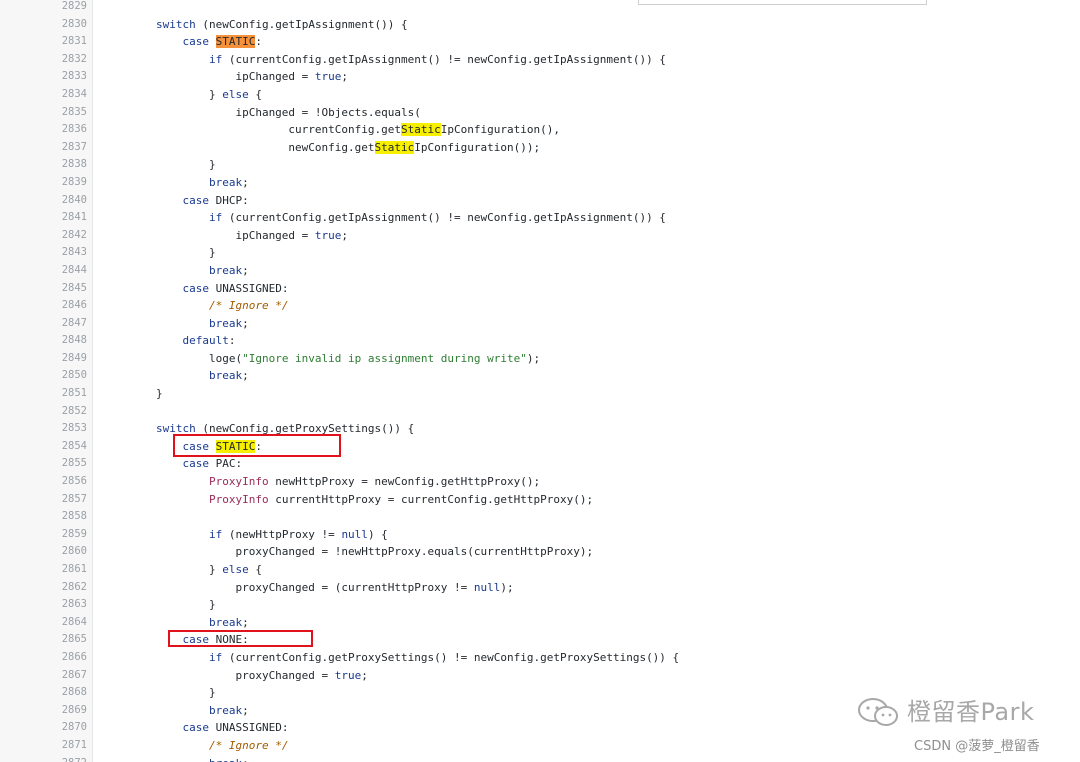  Describe the element at coordinates (195, 728) in the screenshot. I see `code-text: case UNASSIGNED:` at that location.